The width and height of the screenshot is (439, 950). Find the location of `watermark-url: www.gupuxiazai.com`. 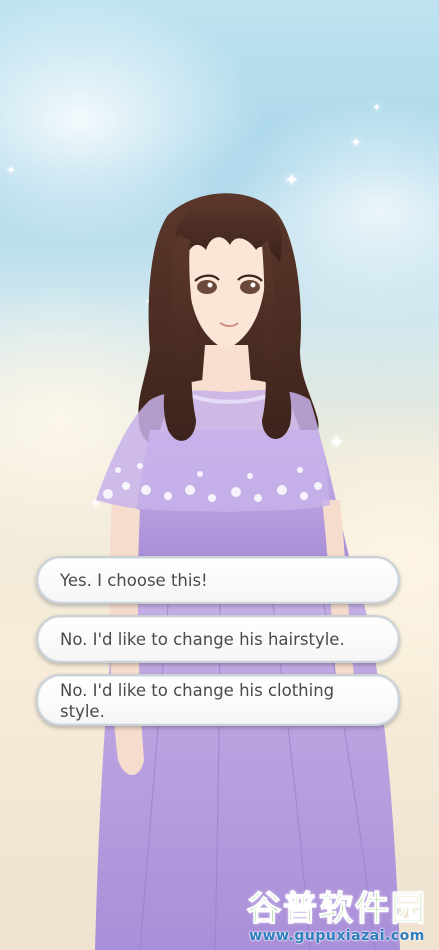

watermark-url: www.gupuxiazai.com is located at coordinates (337, 936).